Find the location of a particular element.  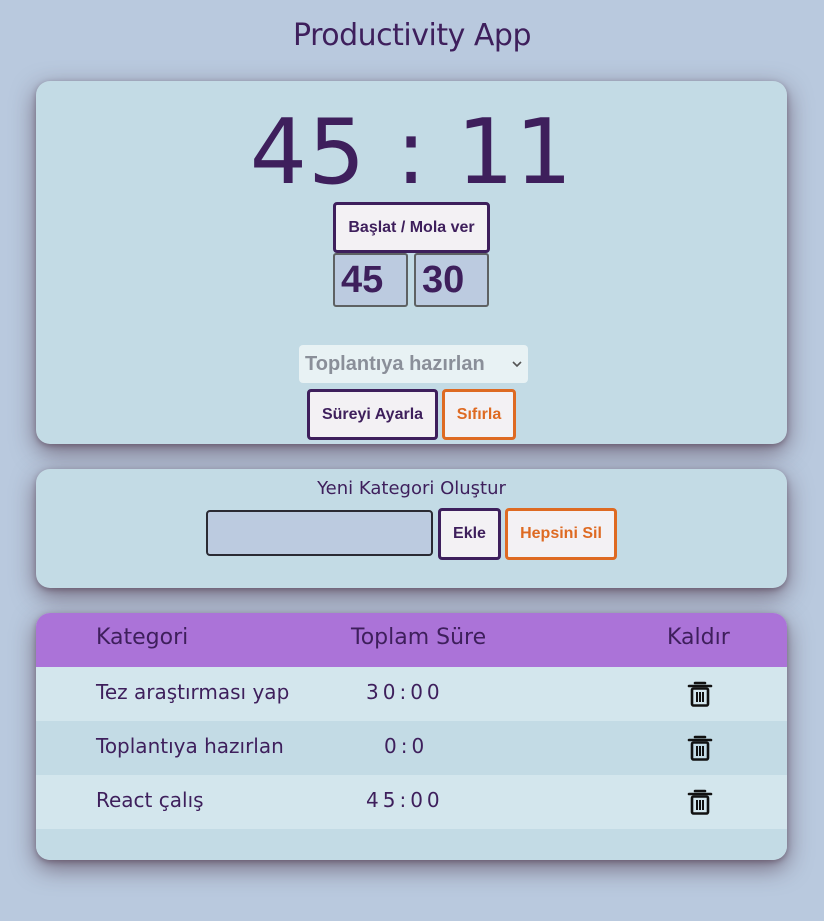

minutes-input: 45 is located at coordinates (370, 280).